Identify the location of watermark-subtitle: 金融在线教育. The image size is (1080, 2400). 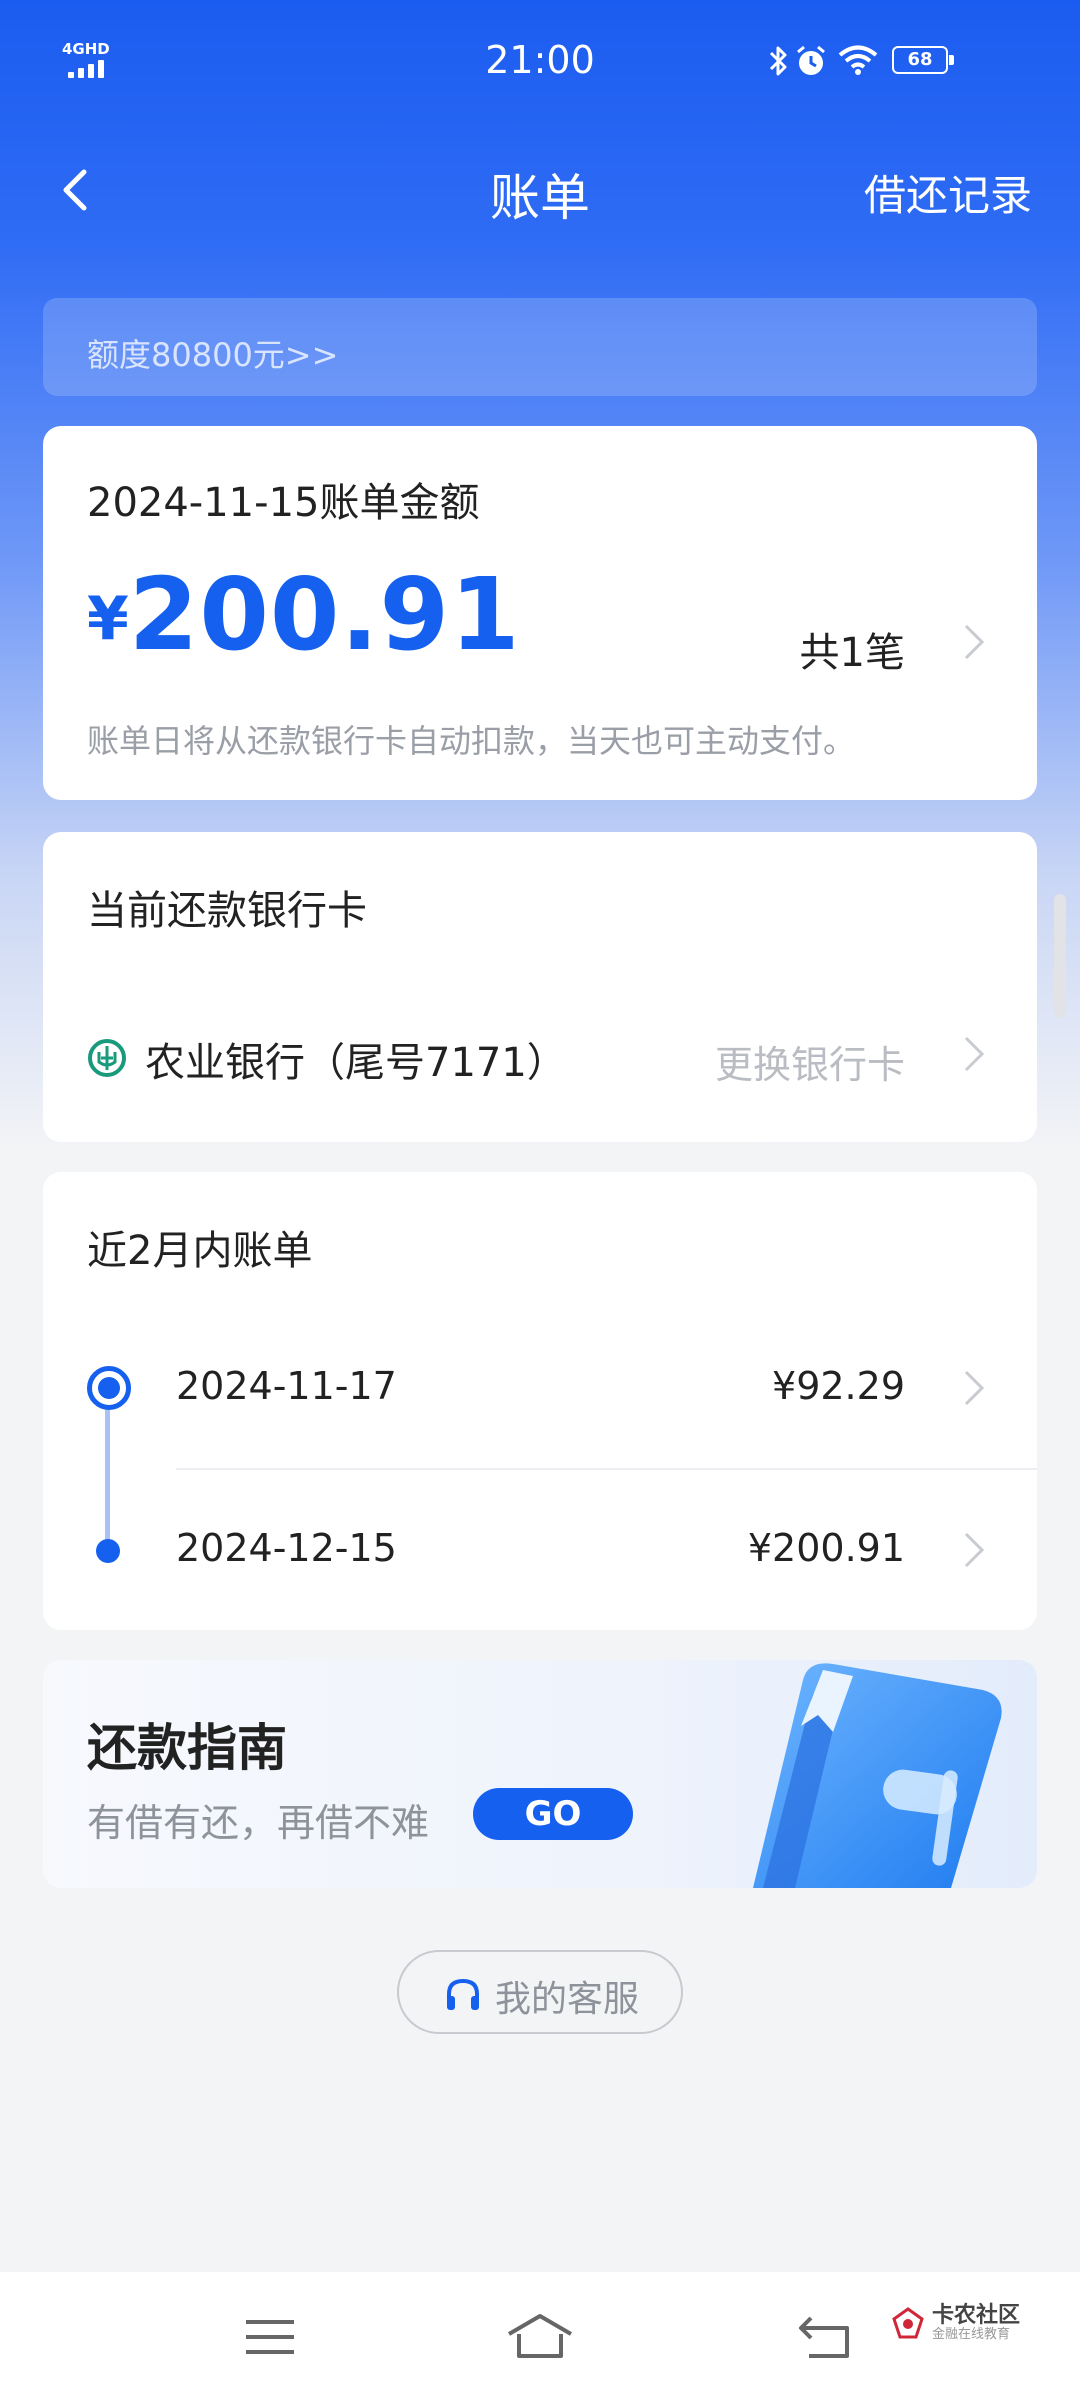
(970, 2335).